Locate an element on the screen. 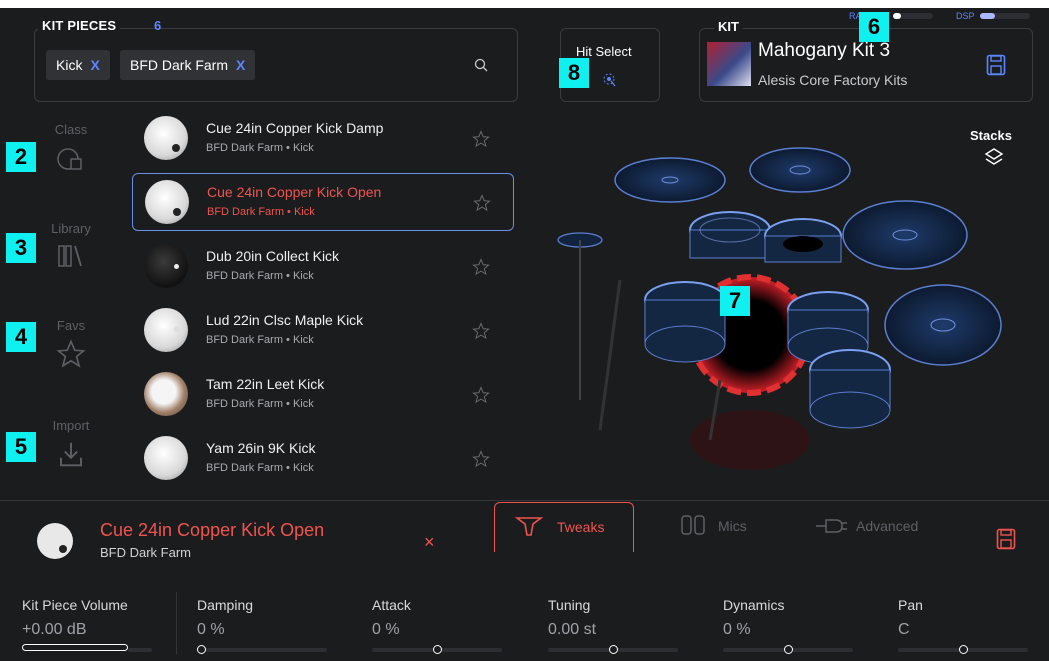  ram-meter is located at coordinates (913, 16).